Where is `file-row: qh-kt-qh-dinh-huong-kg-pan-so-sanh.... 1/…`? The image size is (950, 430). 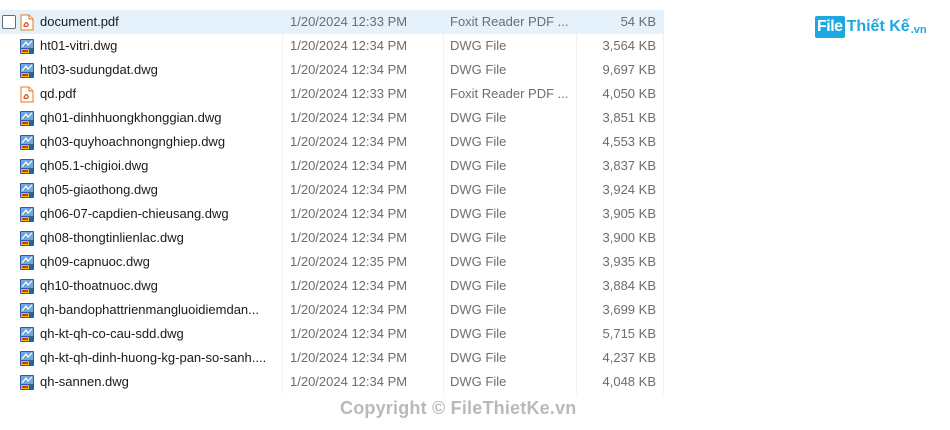
file-row: qh-kt-qh-dinh-huong-kg-pan-so-sanh.... 1/… is located at coordinates (332, 358).